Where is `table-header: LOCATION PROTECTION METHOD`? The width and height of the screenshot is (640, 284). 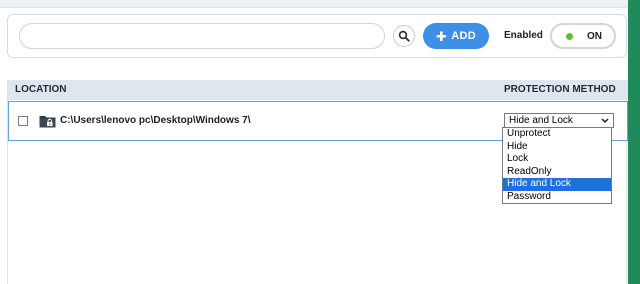
table-header: LOCATION PROTECTION METHOD is located at coordinates (318, 90).